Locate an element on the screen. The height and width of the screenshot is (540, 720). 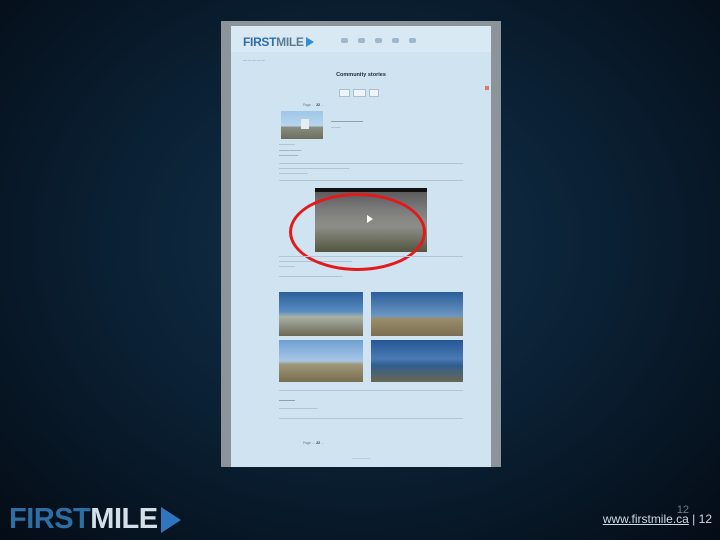
find-out-more-links: ———————————— is located at coordinates (371, 408).